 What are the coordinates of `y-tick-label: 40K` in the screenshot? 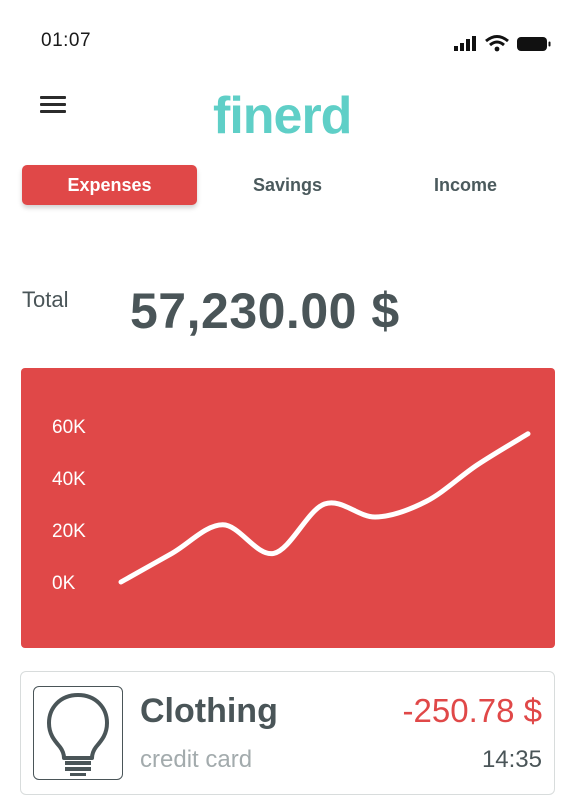 It's located at (69, 479).